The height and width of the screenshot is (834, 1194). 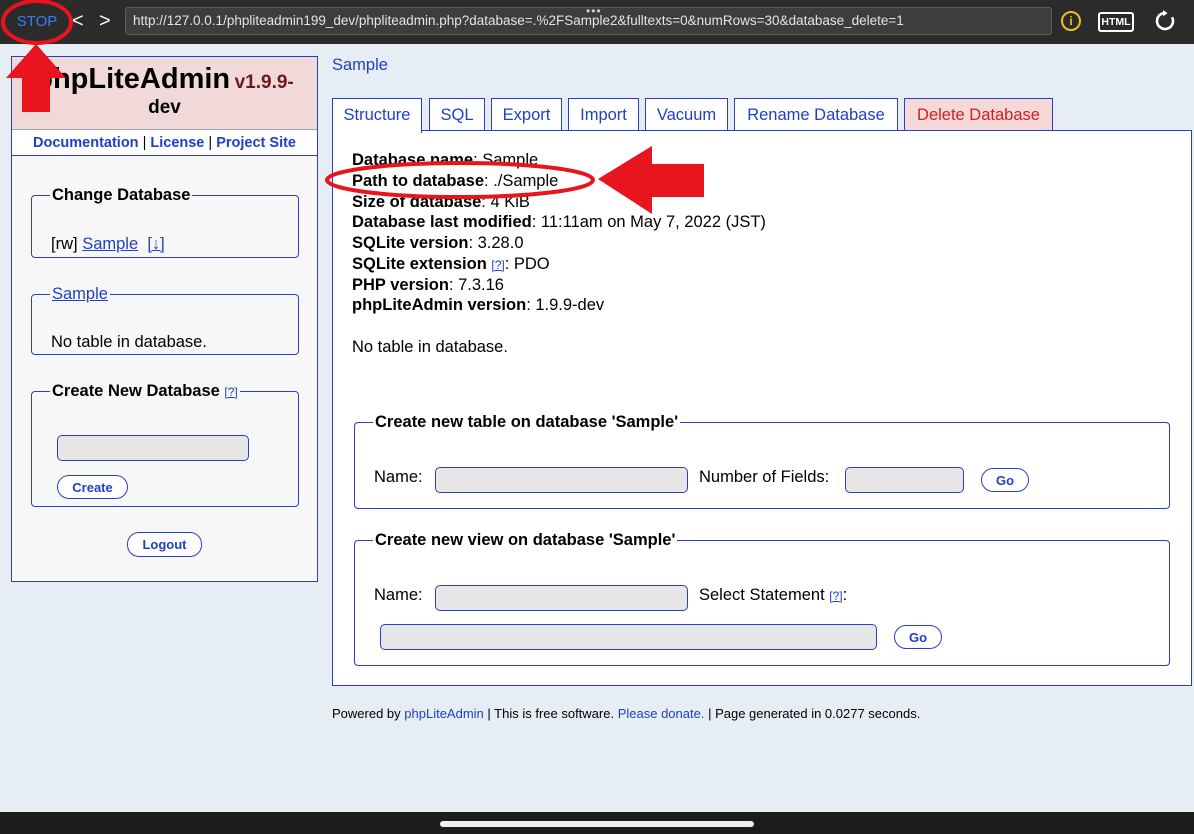 I want to click on info-size: Size of database: 4 KiB, so click(x=441, y=202).